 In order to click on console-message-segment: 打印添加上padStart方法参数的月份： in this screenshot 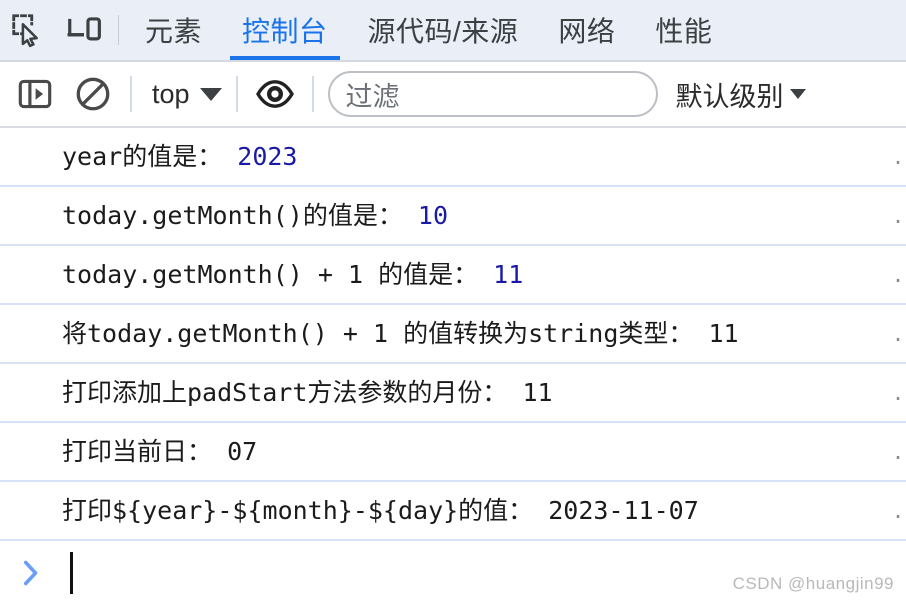, I will do `click(285, 392)`.